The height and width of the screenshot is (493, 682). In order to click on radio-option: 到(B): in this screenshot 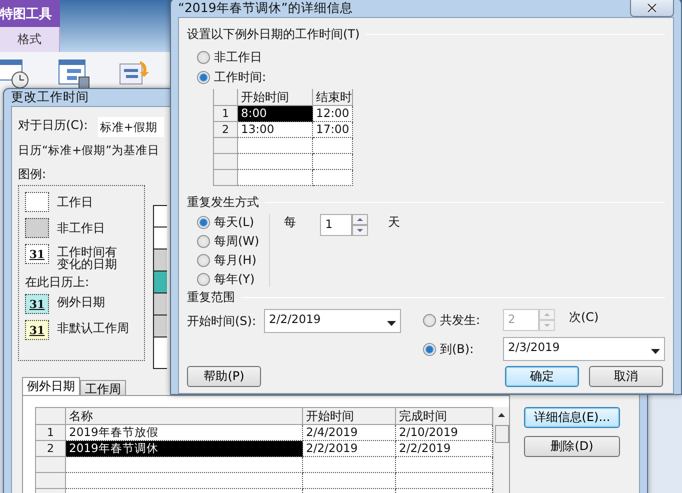, I will do `click(463, 349)`.